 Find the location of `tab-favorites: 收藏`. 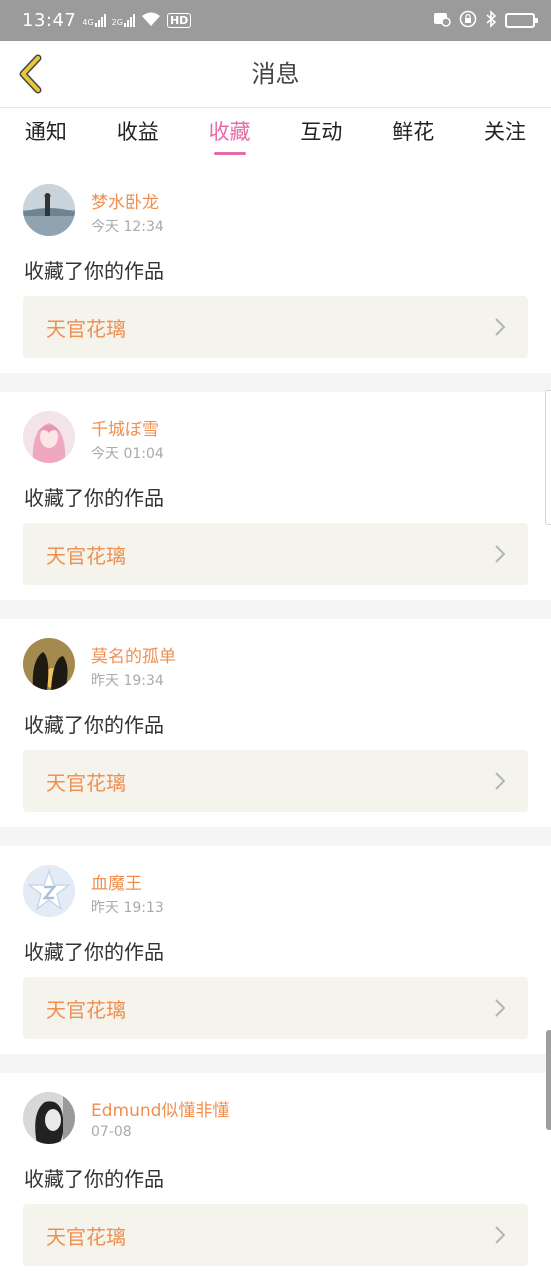

tab-favorites: 收藏 is located at coordinates (230, 136).